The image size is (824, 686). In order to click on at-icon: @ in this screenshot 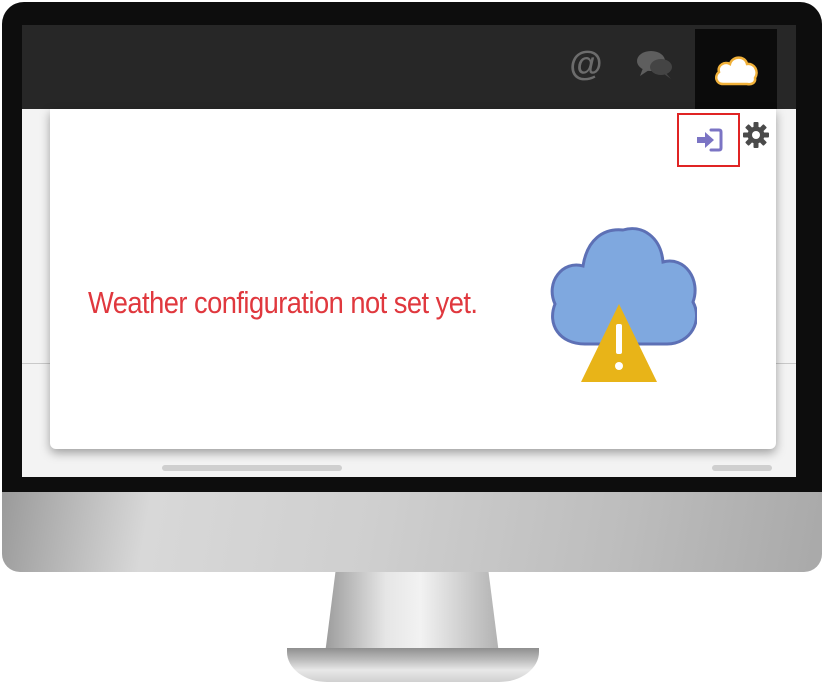, I will do `click(586, 64)`.